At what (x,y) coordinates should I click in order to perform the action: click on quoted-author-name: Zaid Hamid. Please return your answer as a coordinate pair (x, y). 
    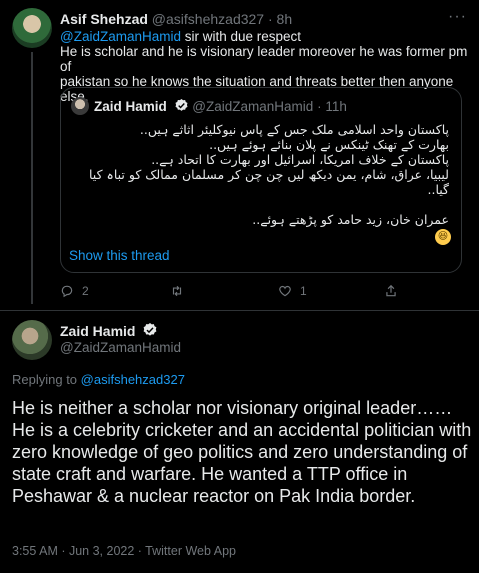
    Looking at the image, I should click on (130, 106).